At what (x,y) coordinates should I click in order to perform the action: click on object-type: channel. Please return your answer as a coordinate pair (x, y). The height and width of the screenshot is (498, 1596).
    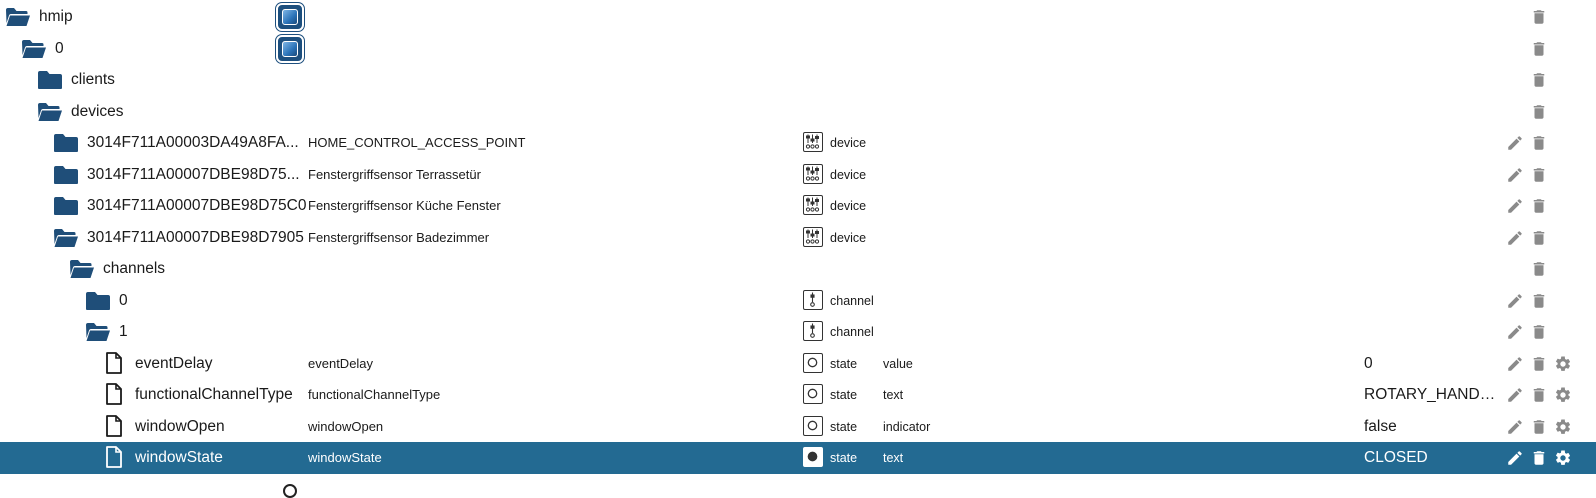
    Looking at the image, I should click on (852, 332).